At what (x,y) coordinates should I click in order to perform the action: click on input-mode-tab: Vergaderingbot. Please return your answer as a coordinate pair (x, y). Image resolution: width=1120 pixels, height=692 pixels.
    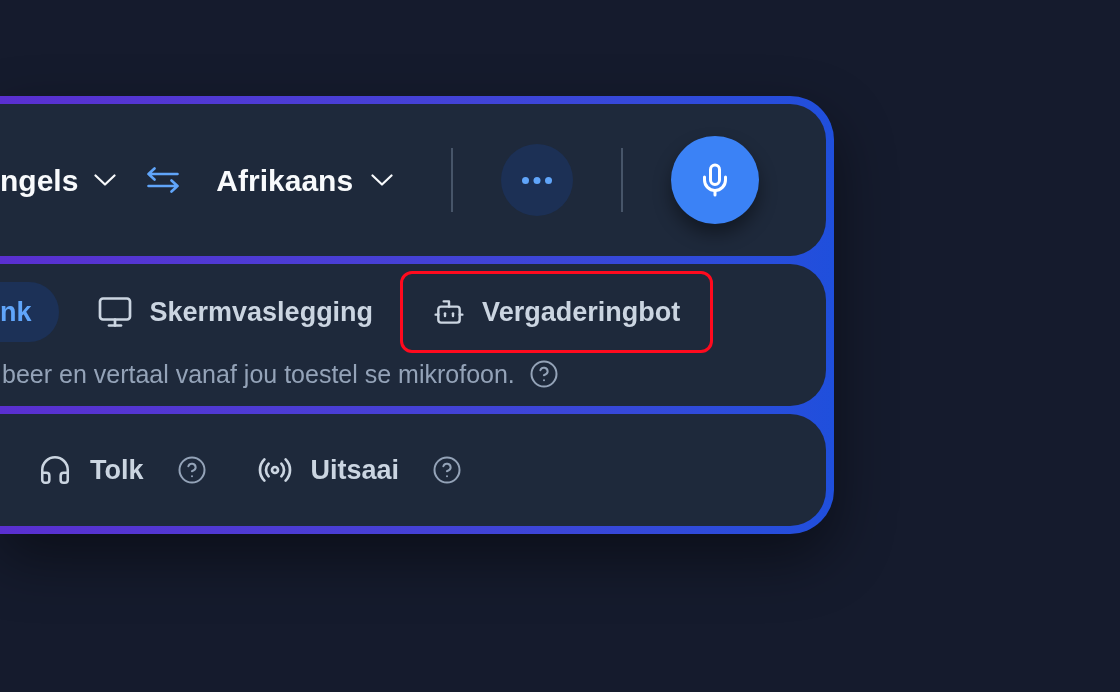
    Looking at the image, I should click on (557, 312).